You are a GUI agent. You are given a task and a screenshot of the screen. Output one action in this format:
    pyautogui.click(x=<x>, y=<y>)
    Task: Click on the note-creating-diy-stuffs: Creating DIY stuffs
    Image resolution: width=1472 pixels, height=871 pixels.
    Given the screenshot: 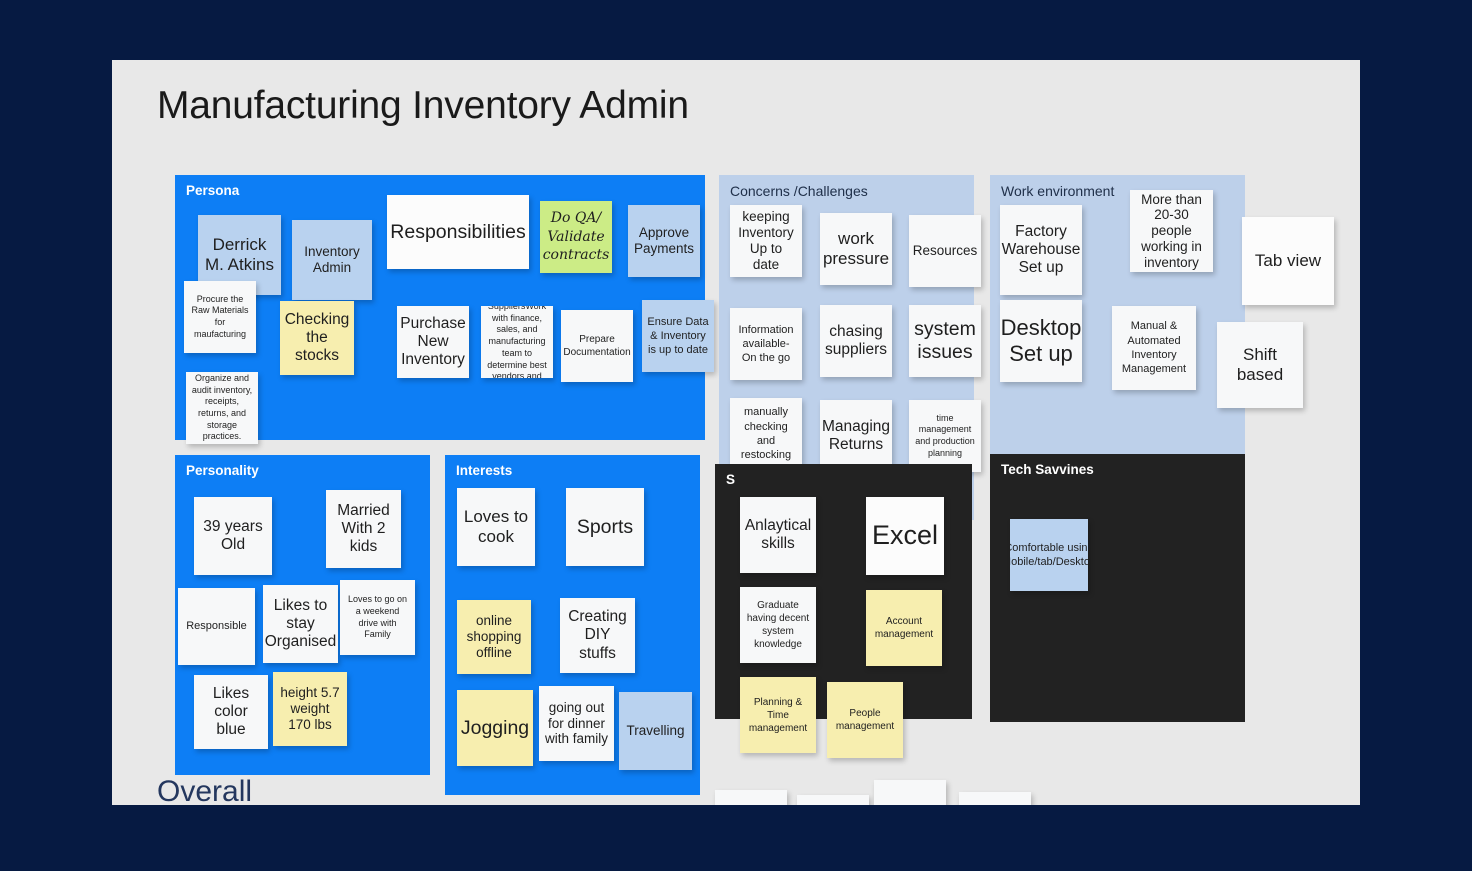 What is the action you would take?
    pyautogui.click(x=597, y=635)
    